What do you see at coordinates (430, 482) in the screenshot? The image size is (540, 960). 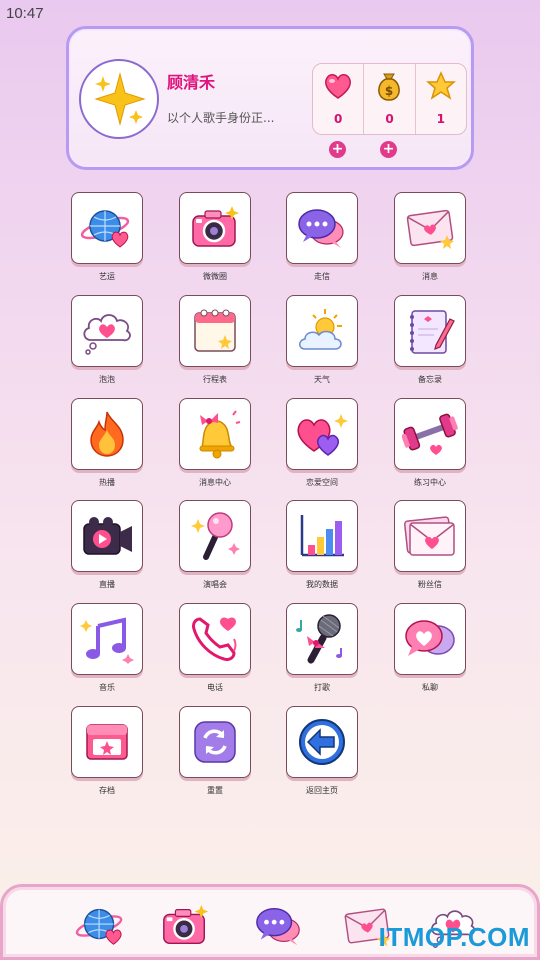 I see `app-label: 练习中心` at bounding box center [430, 482].